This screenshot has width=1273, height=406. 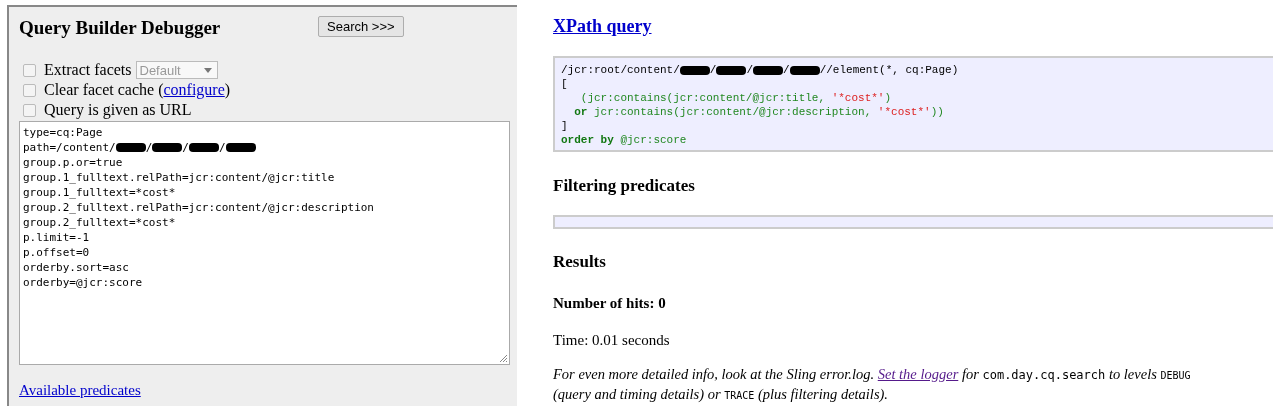 I want to click on code-line: or jcr:contains(jcr:content/@jcr:description, '*cost*')), so click(x=758, y=112).